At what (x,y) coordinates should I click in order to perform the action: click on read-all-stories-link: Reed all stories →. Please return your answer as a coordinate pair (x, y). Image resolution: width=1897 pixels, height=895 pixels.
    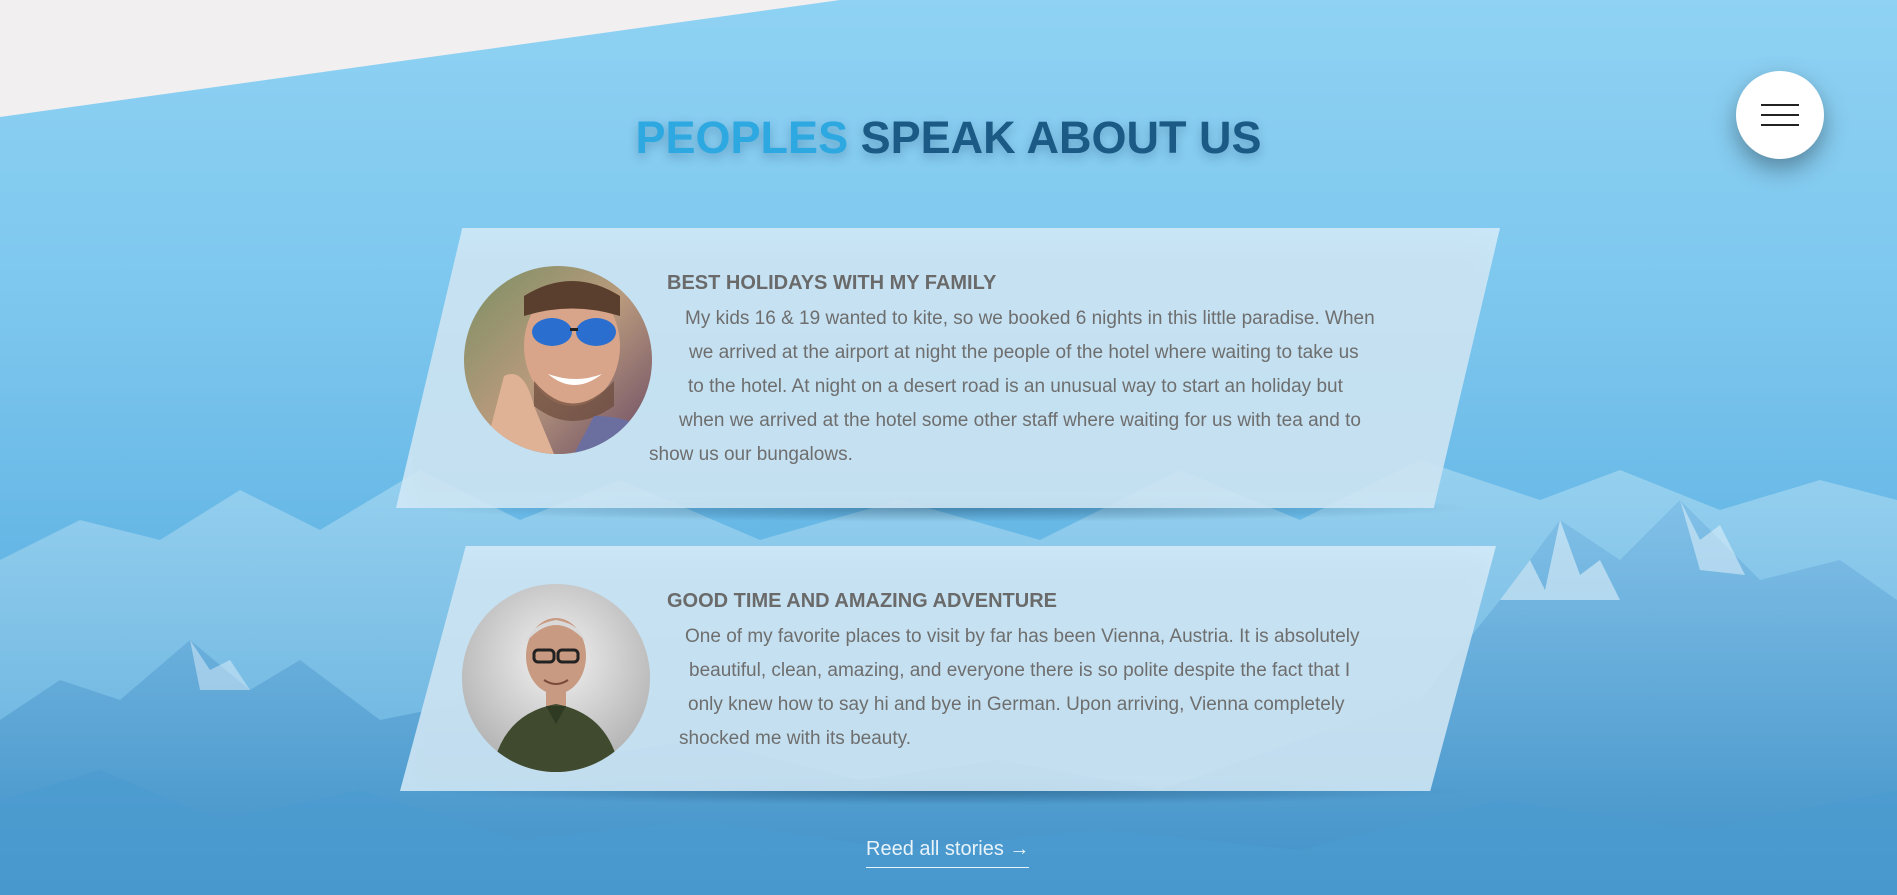
    Looking at the image, I should click on (948, 853).